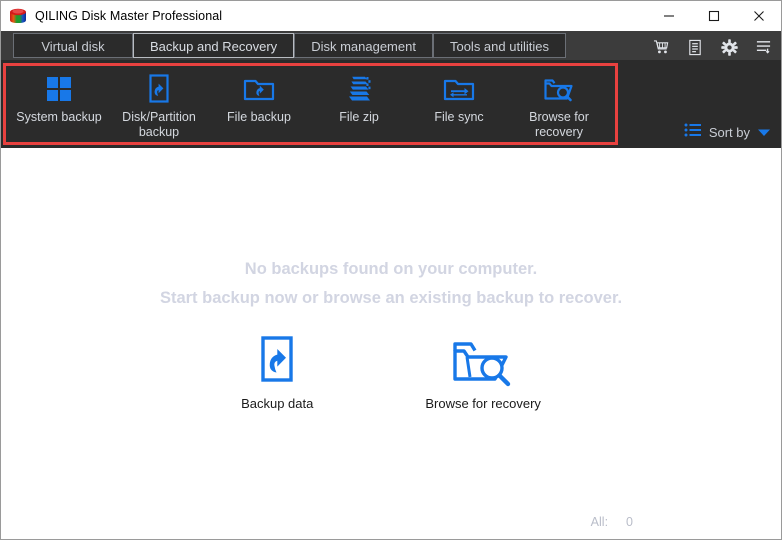 The height and width of the screenshot is (540, 782). What do you see at coordinates (359, 117) in the screenshot?
I see `toolbar-item-label: File zip` at bounding box center [359, 117].